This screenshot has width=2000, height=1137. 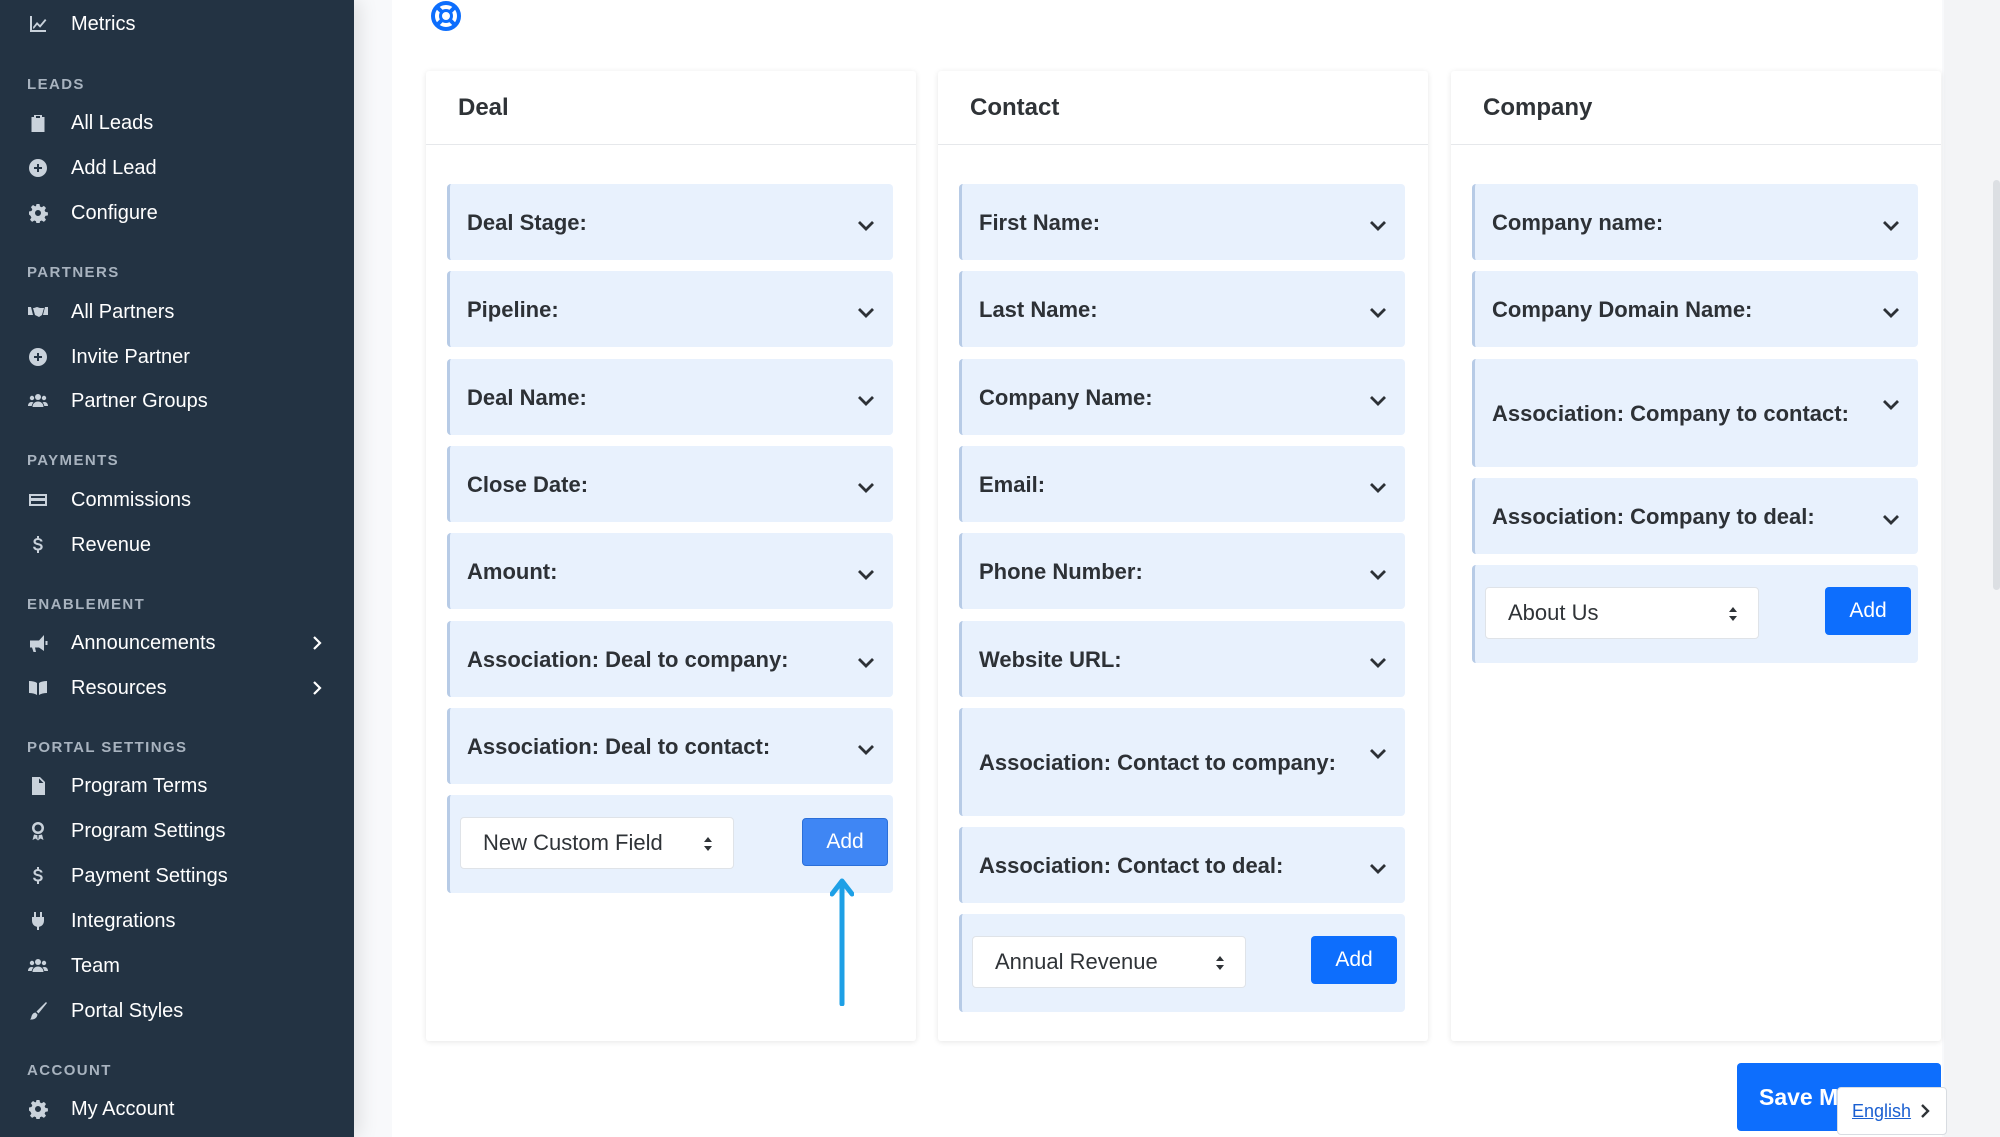 I want to click on megaphone-icon, so click(x=38, y=643).